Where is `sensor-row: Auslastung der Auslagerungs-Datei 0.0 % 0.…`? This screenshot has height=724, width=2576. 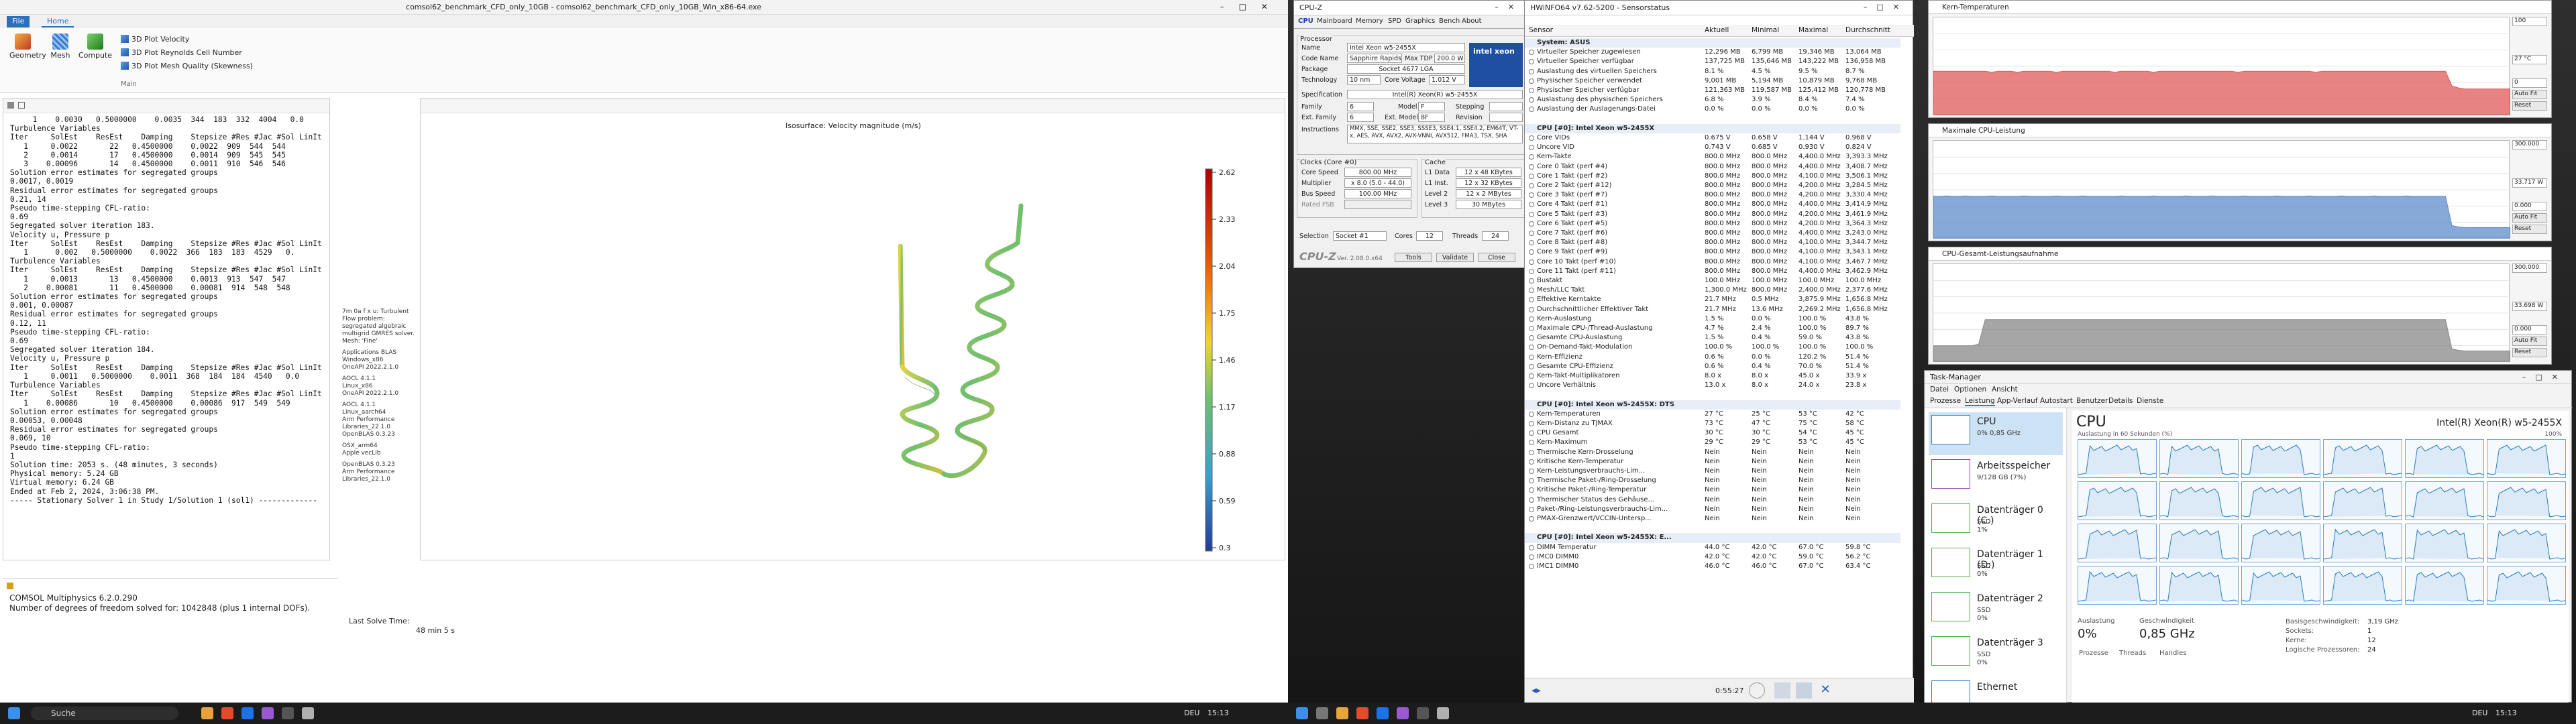 sensor-row: Auslastung der Auslagerungs-Datei 0.0 % 0.… is located at coordinates (1712, 109).